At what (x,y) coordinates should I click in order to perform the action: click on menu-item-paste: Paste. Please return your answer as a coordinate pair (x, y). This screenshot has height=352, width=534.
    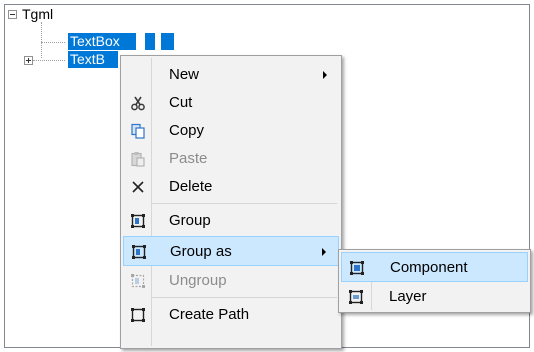
    Looking at the image, I should click on (231, 159).